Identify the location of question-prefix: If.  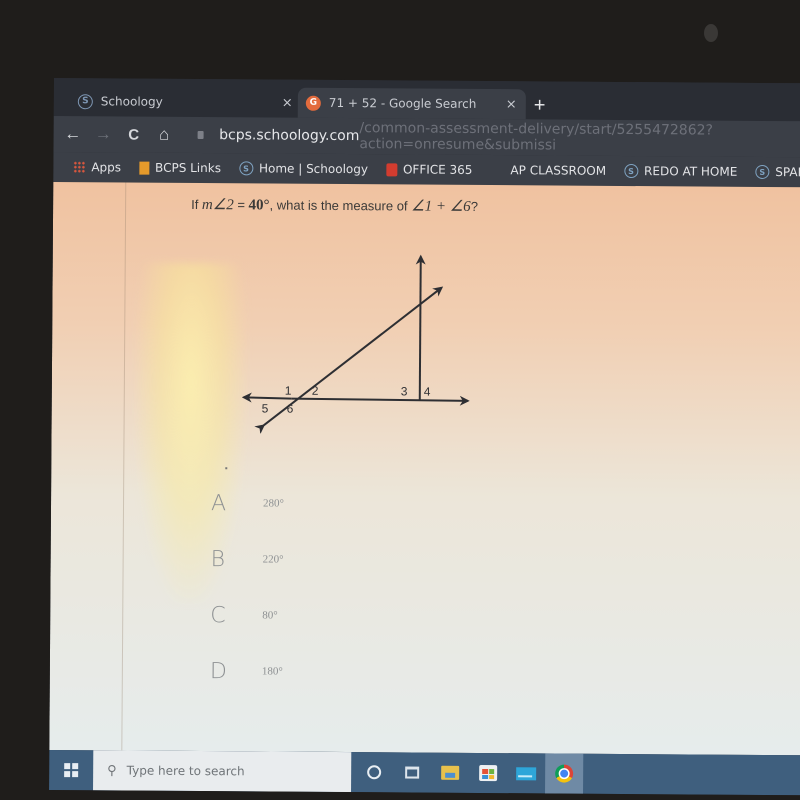
(197, 204).